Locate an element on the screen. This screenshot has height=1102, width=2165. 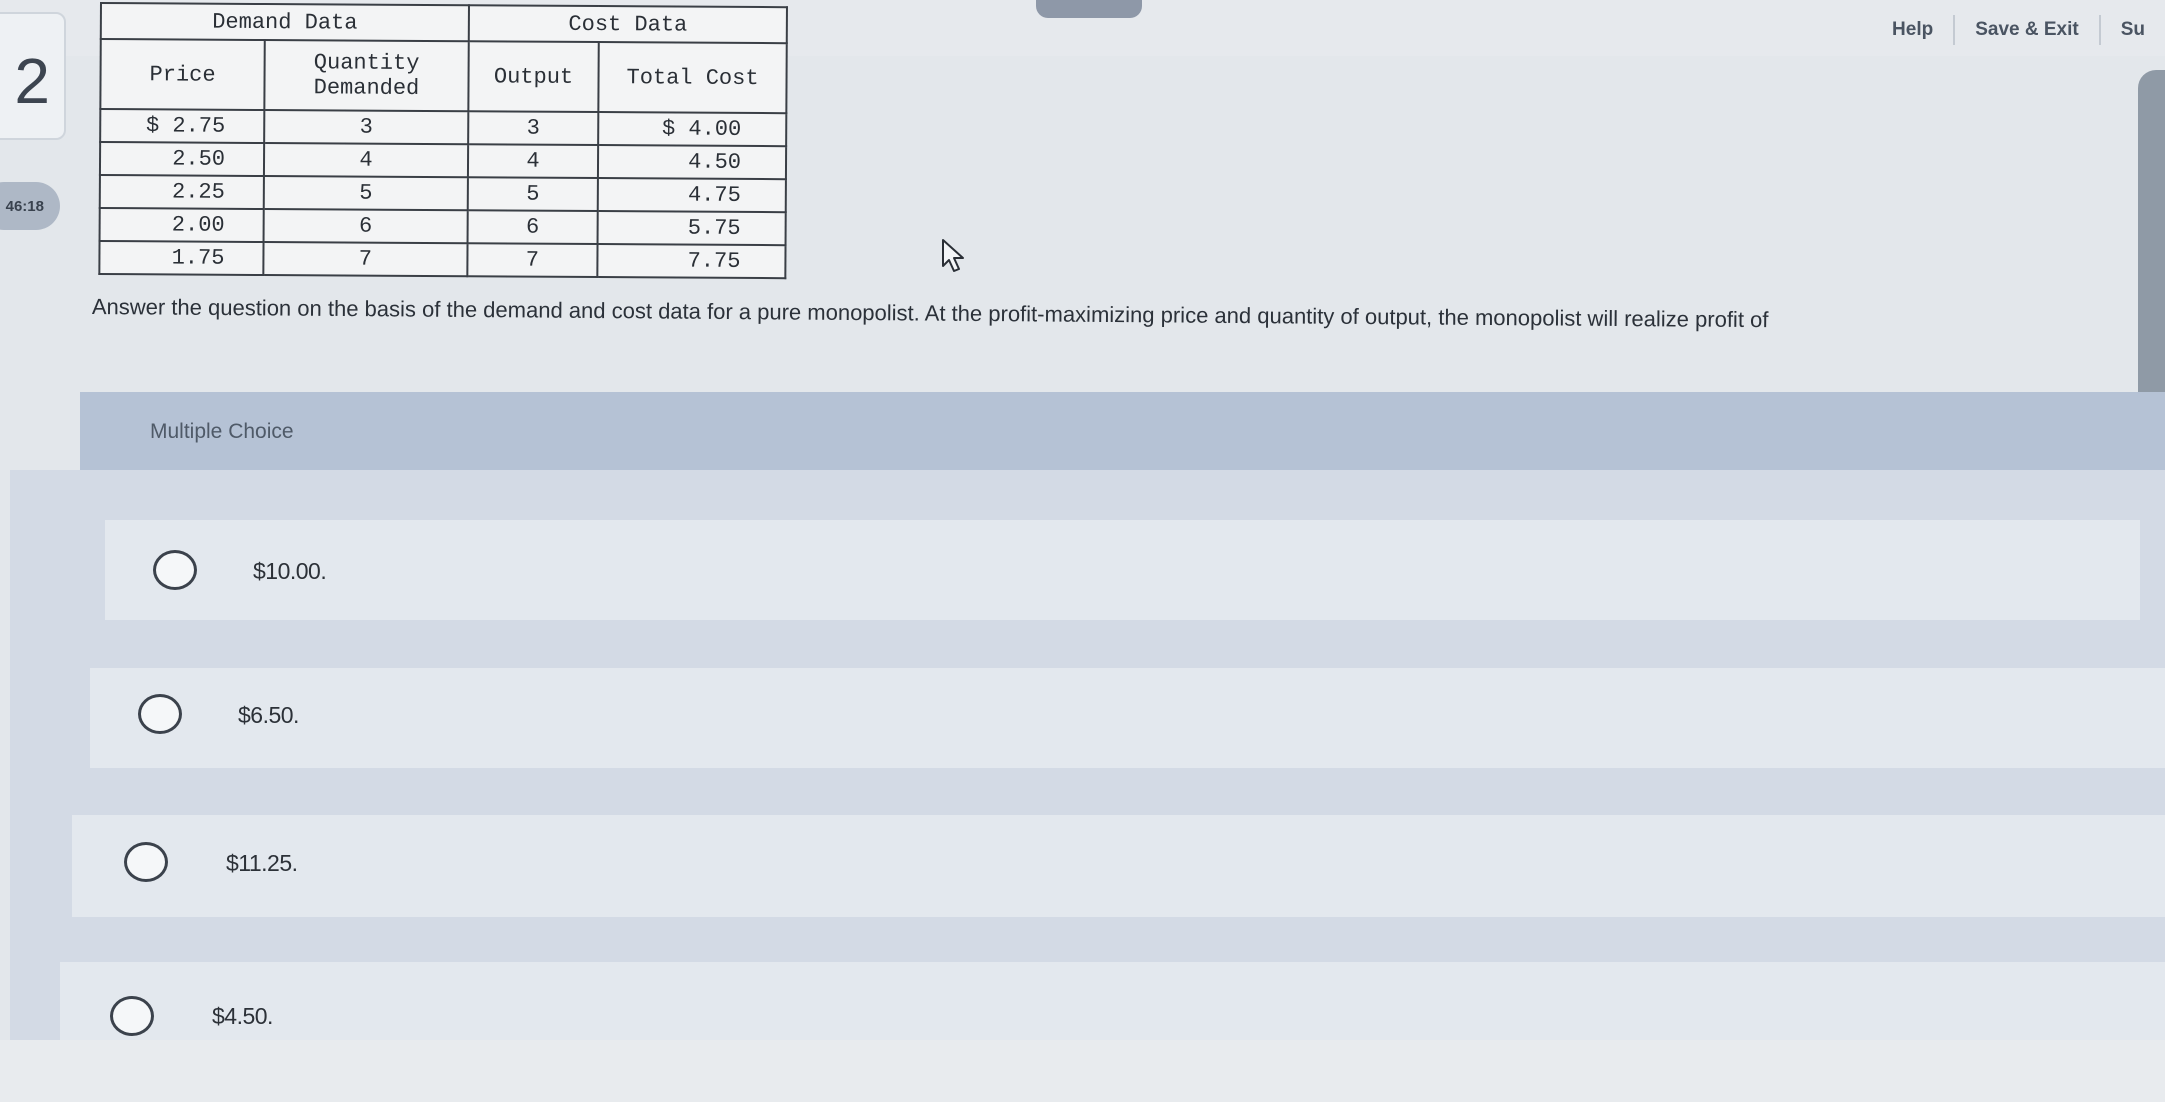
top-links: Help Save & Exit Su is located at coordinates (2018, 30).